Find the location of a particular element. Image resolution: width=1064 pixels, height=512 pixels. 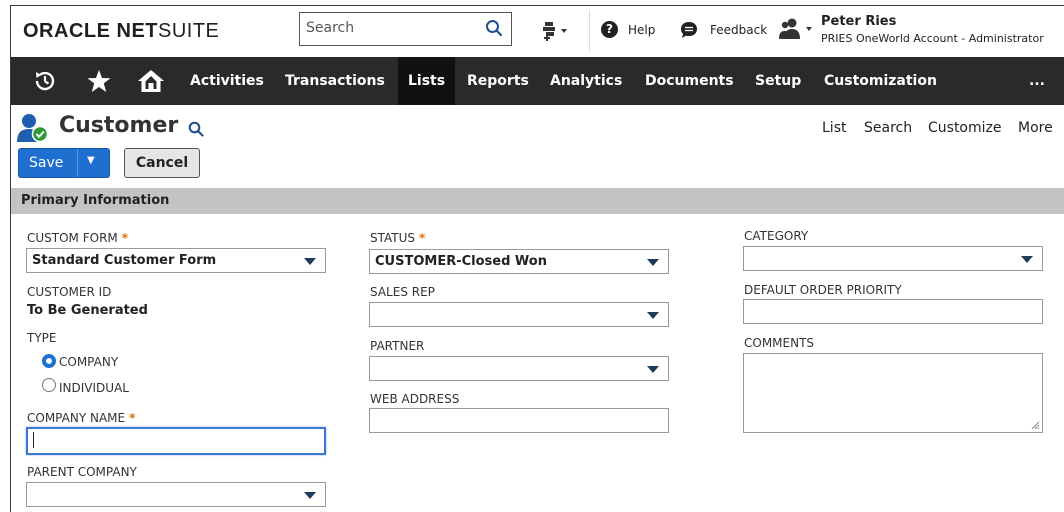

parent-company-label: PARENT COMPANY is located at coordinates (82, 472).